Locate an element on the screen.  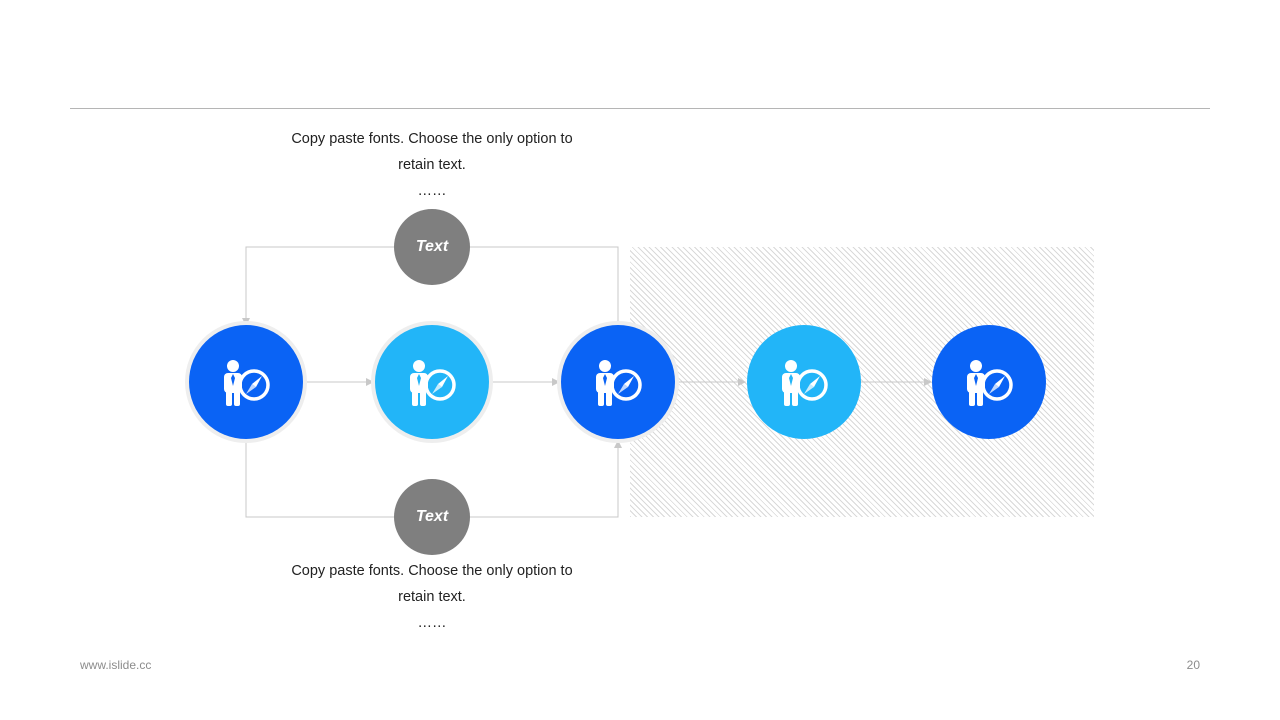
footer-website: www.islide.cc is located at coordinates (115, 665).